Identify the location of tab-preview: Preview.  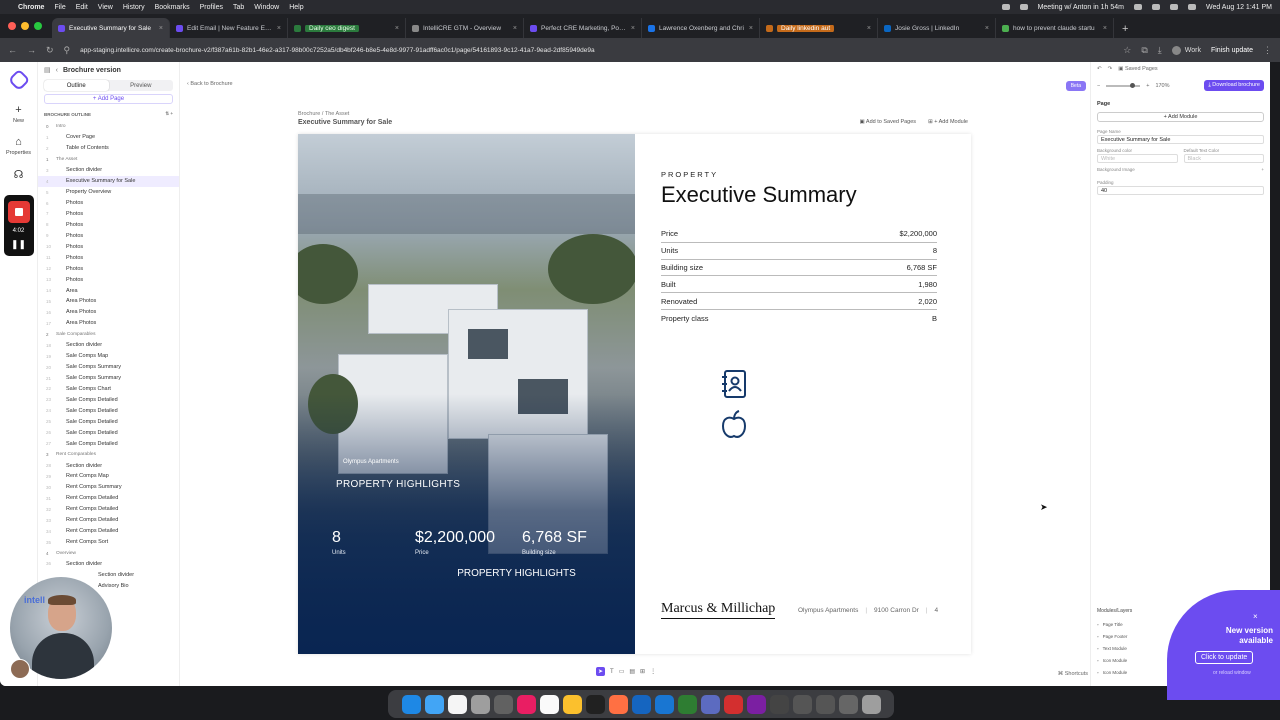
(141, 85).